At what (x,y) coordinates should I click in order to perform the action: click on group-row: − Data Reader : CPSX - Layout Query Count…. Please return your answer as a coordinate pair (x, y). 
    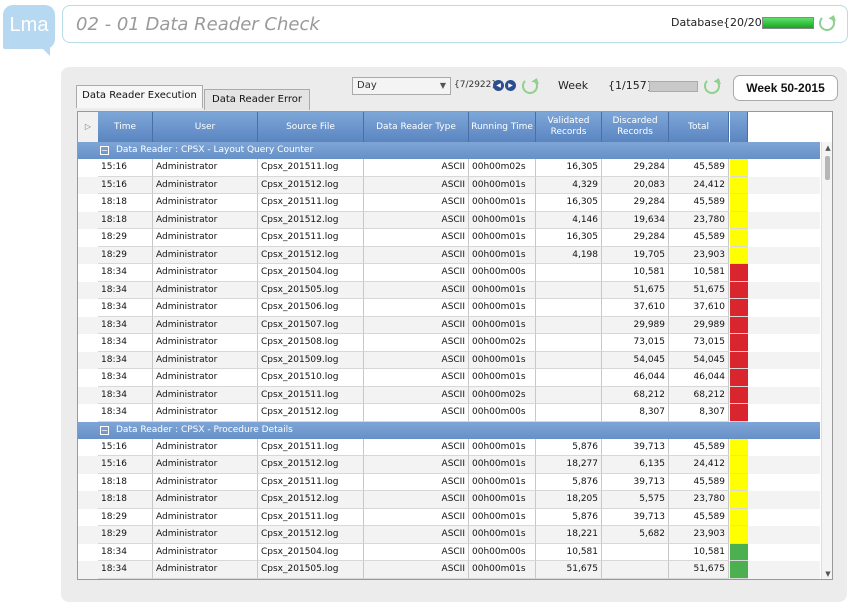
    Looking at the image, I should click on (449, 150).